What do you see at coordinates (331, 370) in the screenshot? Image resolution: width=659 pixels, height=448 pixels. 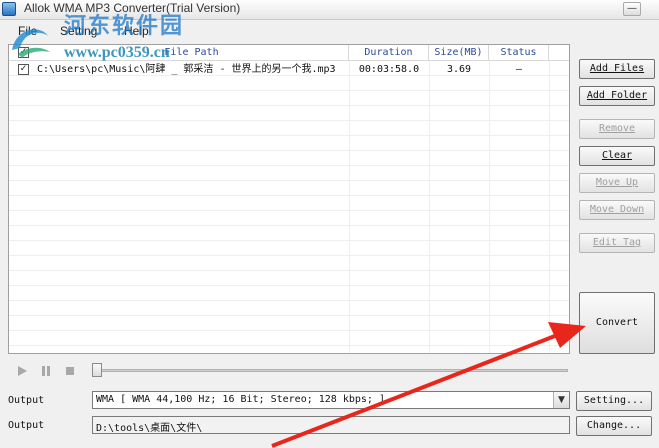 I see `seek-track` at bounding box center [331, 370].